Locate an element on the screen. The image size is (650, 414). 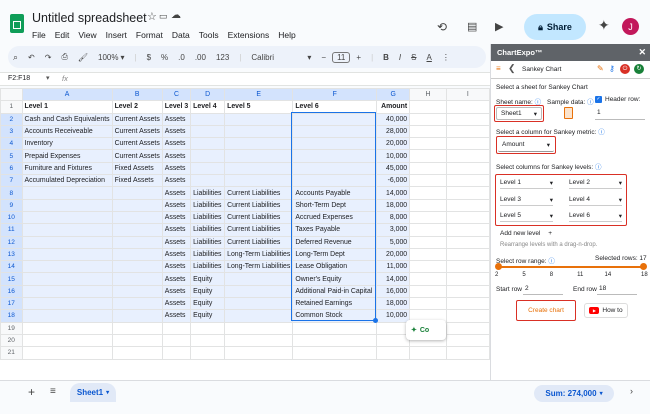
menu-view: View is located at coordinates (87, 35).